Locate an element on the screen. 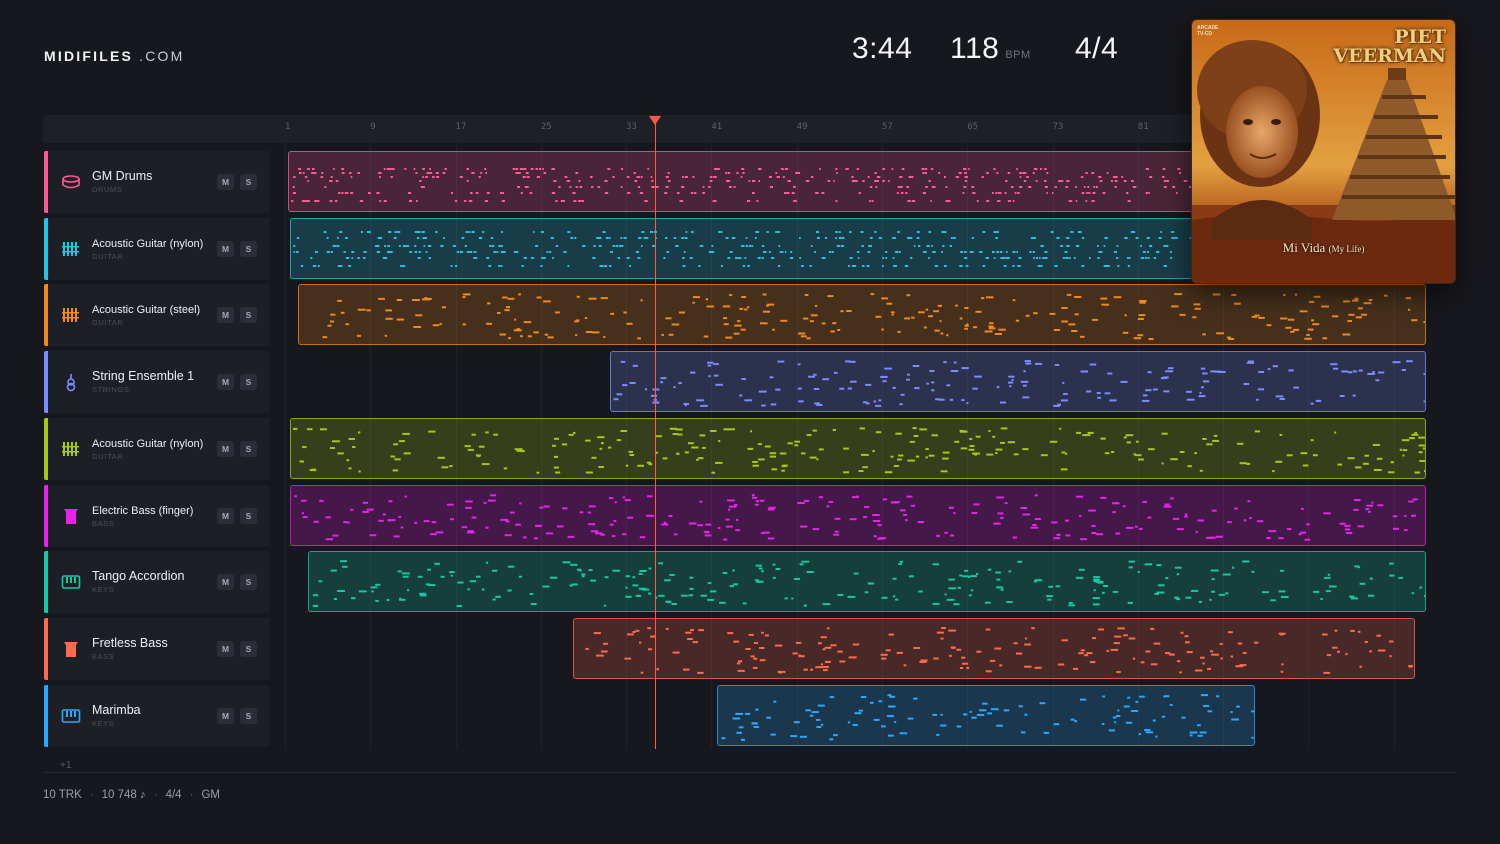 Image resolution: width=1500 pixels, height=844 pixels. track-category: STRINGS is located at coordinates (111, 390).